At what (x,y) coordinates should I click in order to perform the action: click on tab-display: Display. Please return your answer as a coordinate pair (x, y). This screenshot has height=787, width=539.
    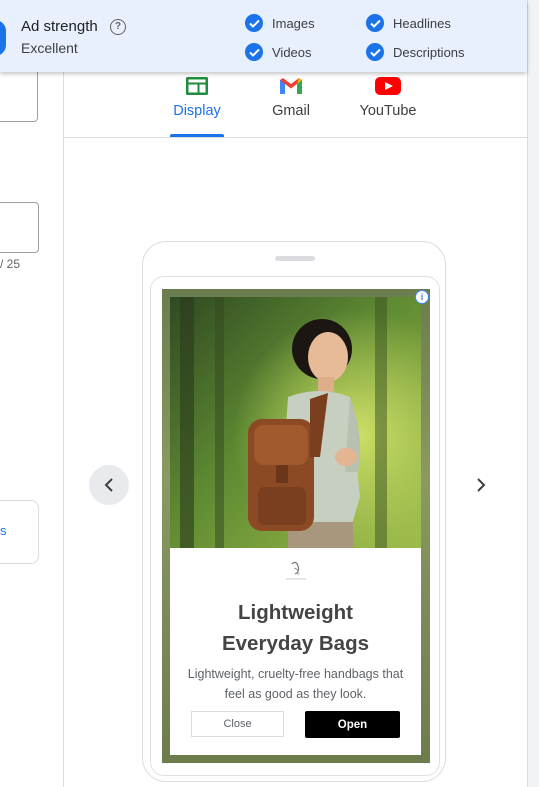
    Looking at the image, I should click on (197, 97).